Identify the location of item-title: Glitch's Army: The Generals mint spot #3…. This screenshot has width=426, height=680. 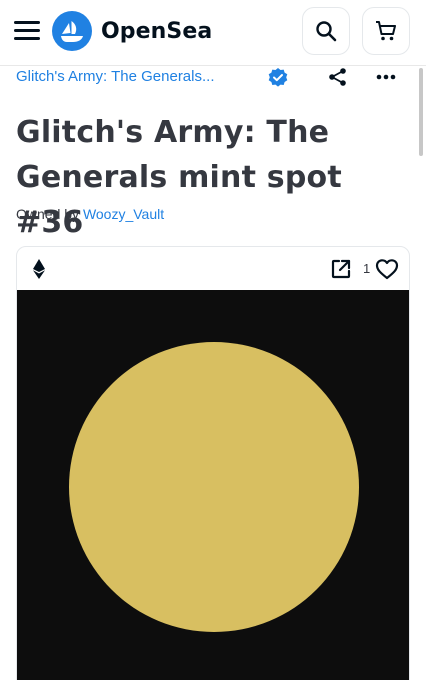
(179, 177).